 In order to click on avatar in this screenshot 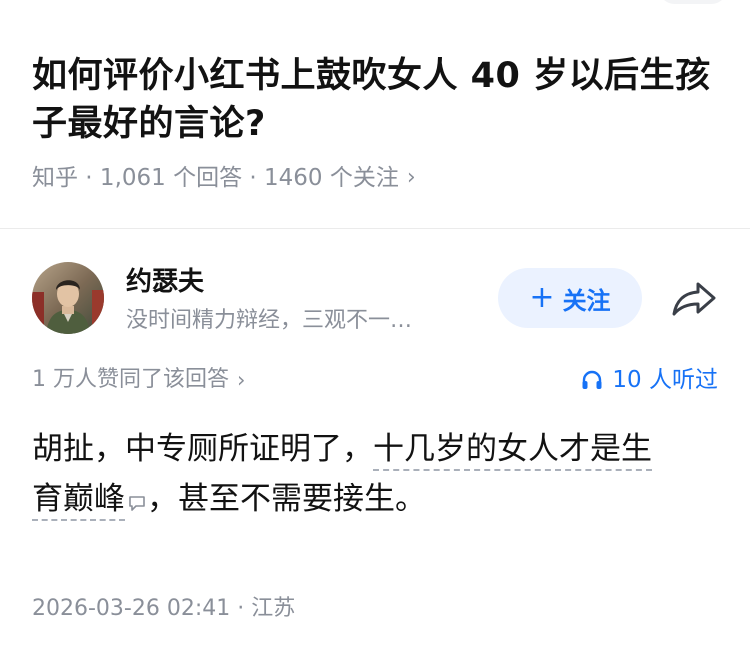, I will do `click(68, 298)`.